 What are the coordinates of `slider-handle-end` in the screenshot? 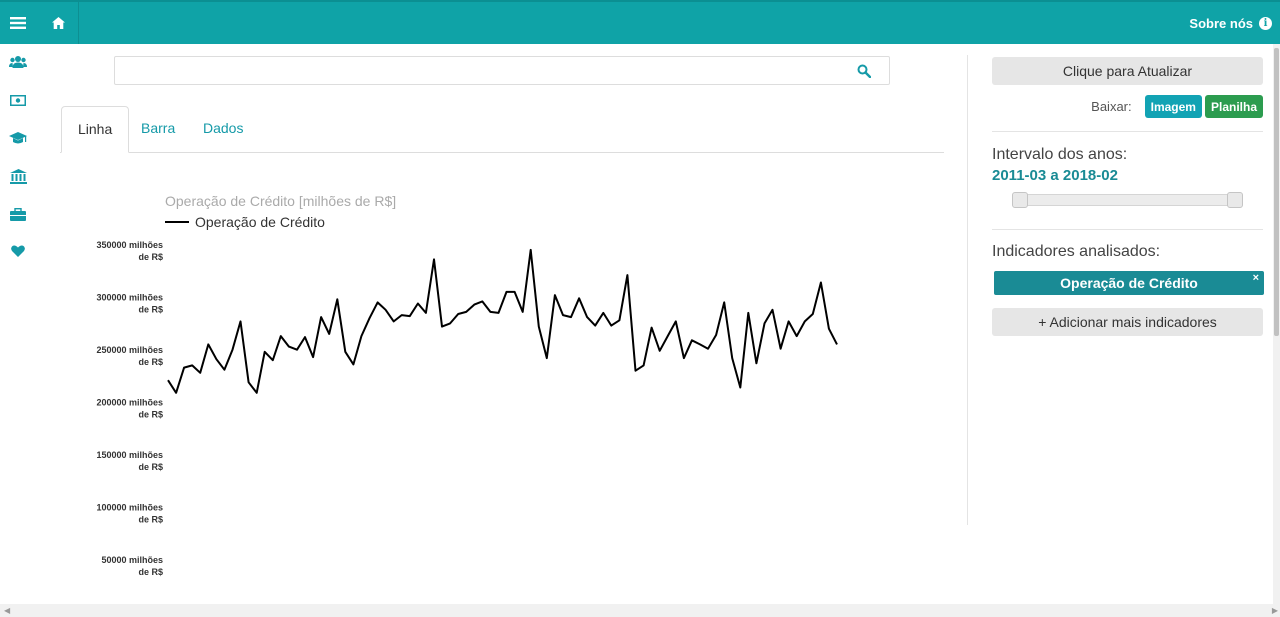 It's located at (1235, 200).